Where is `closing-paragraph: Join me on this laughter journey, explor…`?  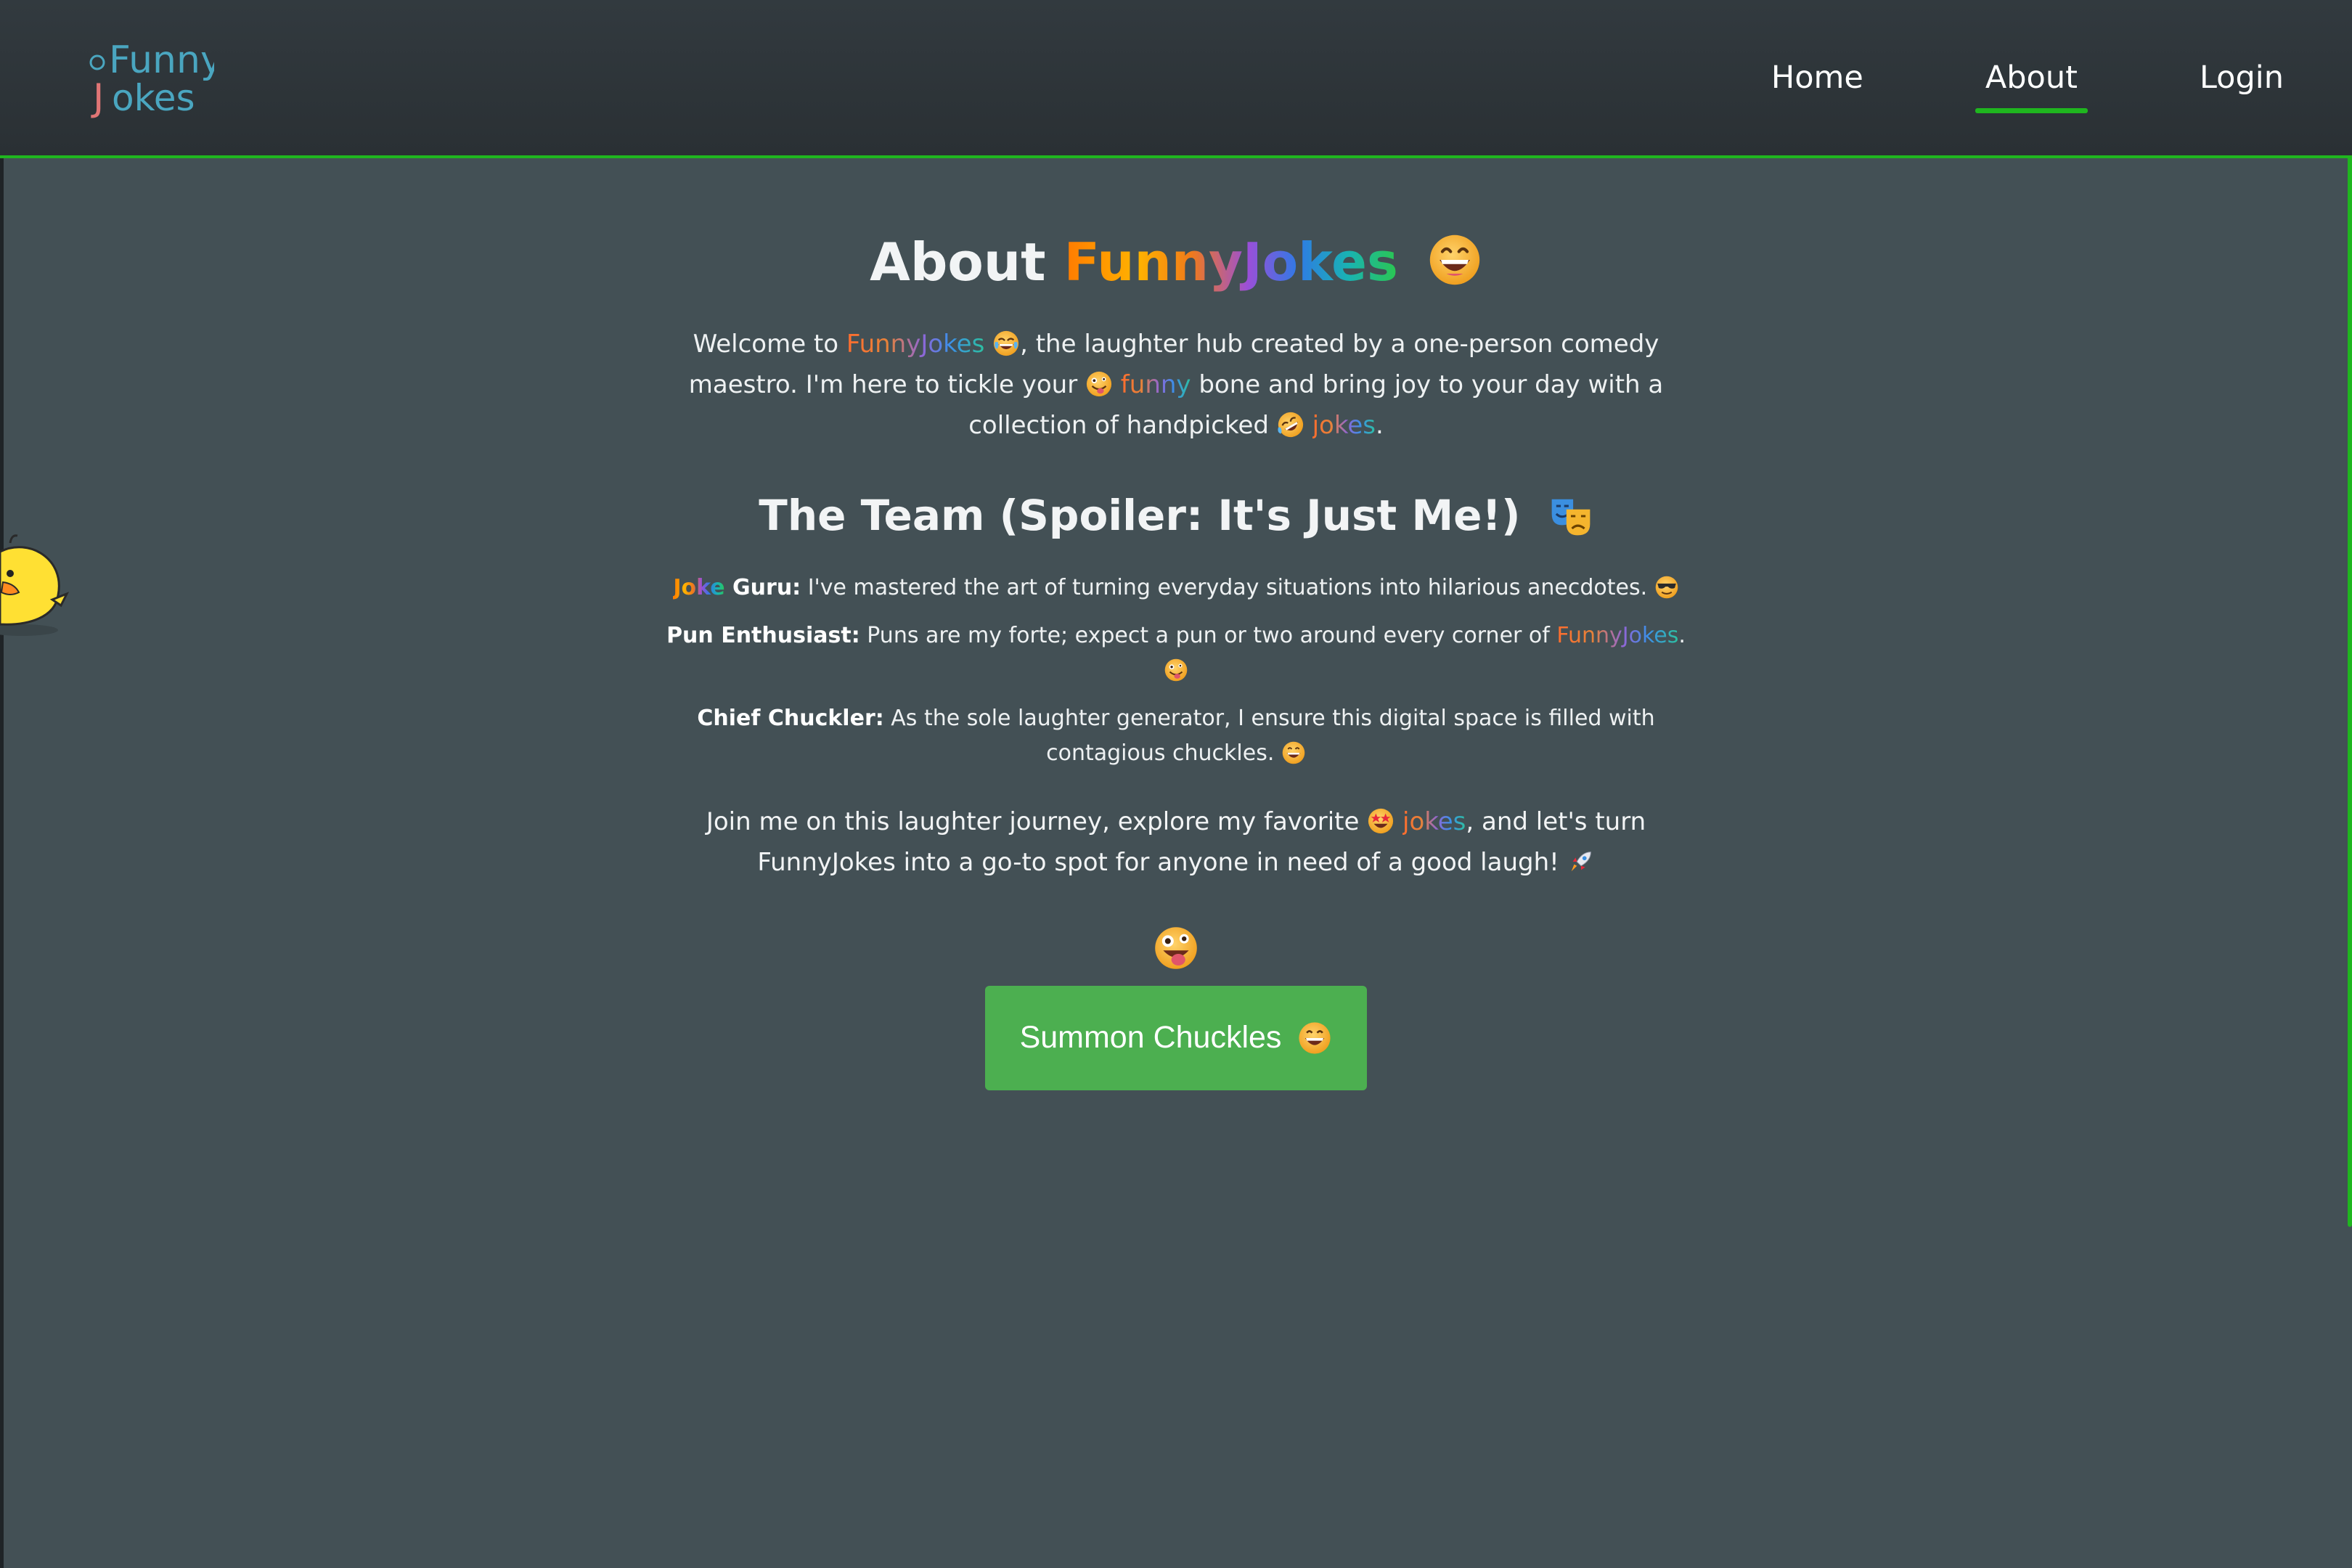
closing-paragraph: Join me on this laughter journey, explor… is located at coordinates (1176, 842).